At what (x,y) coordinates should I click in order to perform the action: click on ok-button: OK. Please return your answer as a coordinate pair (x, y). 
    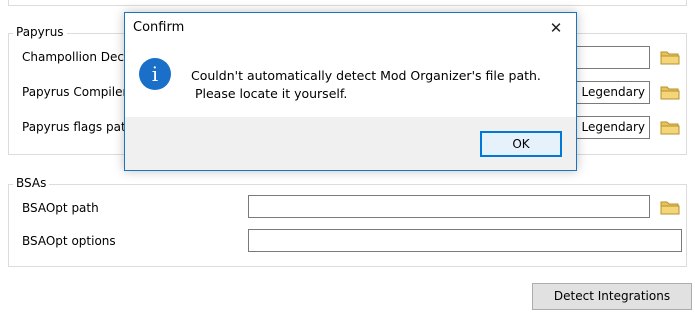
    Looking at the image, I should click on (521, 144).